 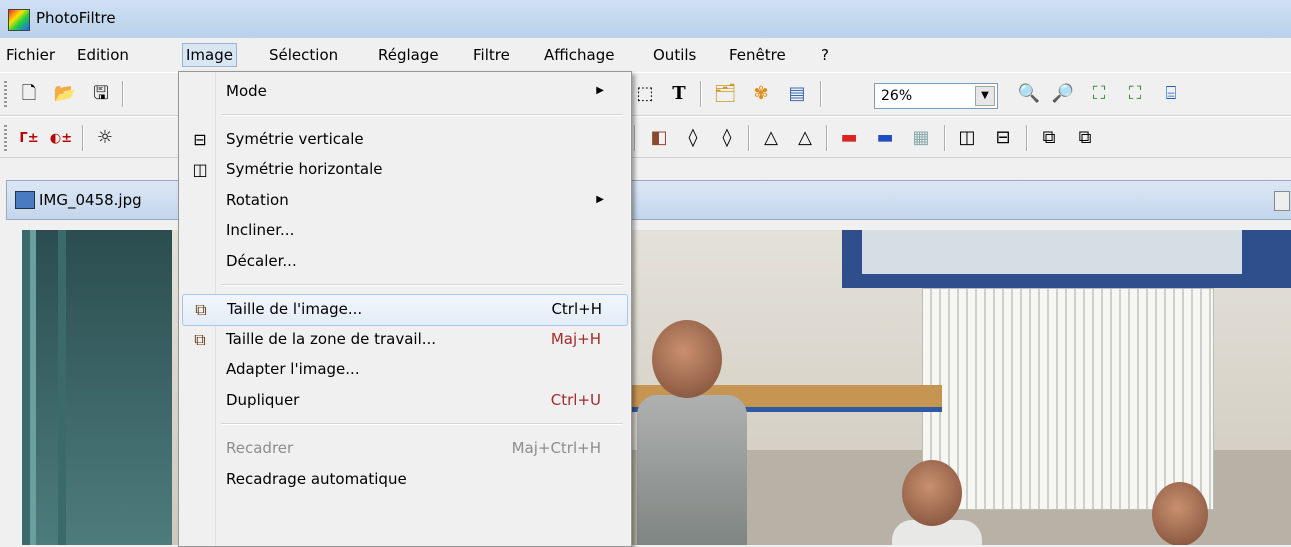 What do you see at coordinates (491, 55) in the screenshot?
I see `menu-filtre: Filtre` at bounding box center [491, 55].